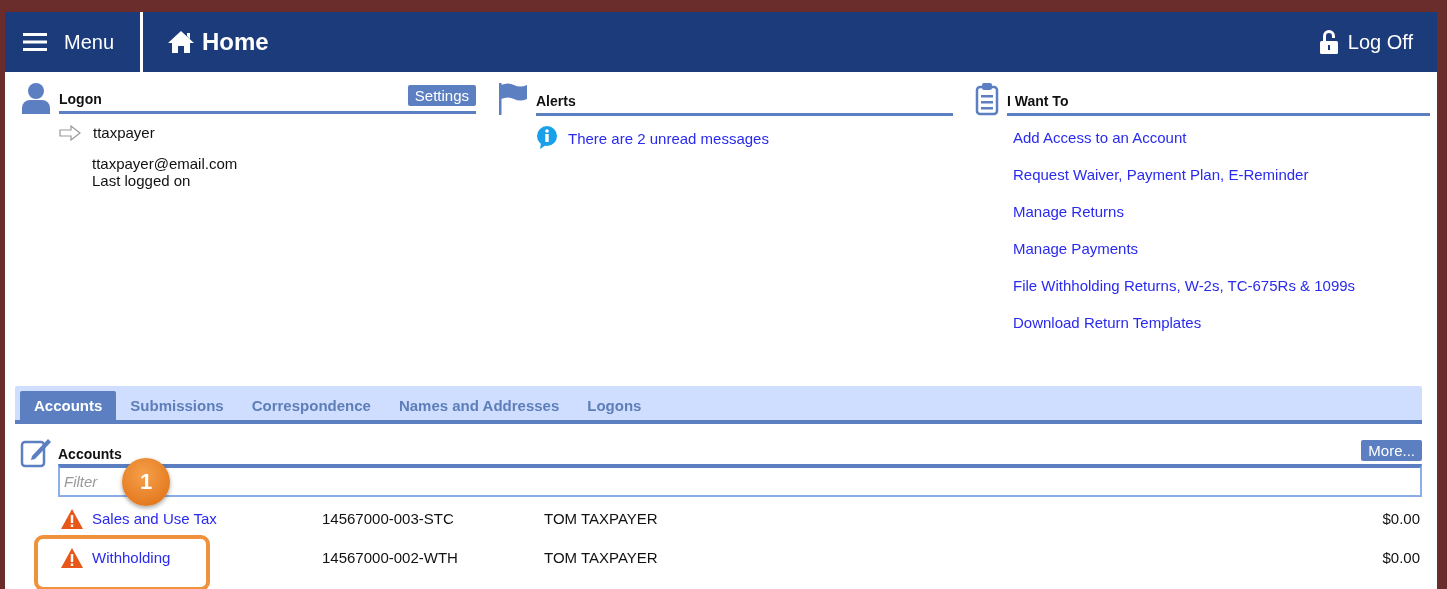  Describe the element at coordinates (70, 132) in the screenshot. I see `arrow-icon` at that location.